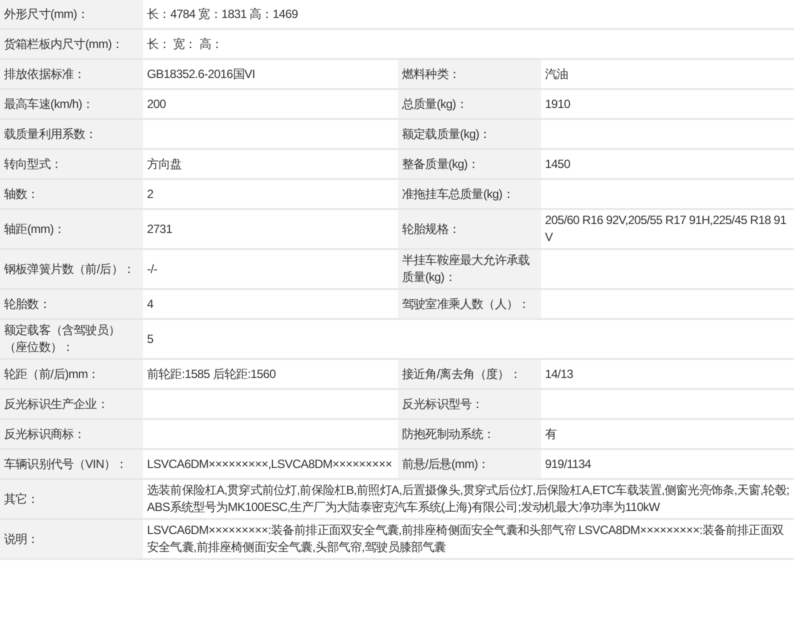 Image resolution: width=794 pixels, height=617 pixels. What do you see at coordinates (64, 44) in the screenshot?
I see `field-label: 货箱栏板内尺寸(mm)：` at bounding box center [64, 44].